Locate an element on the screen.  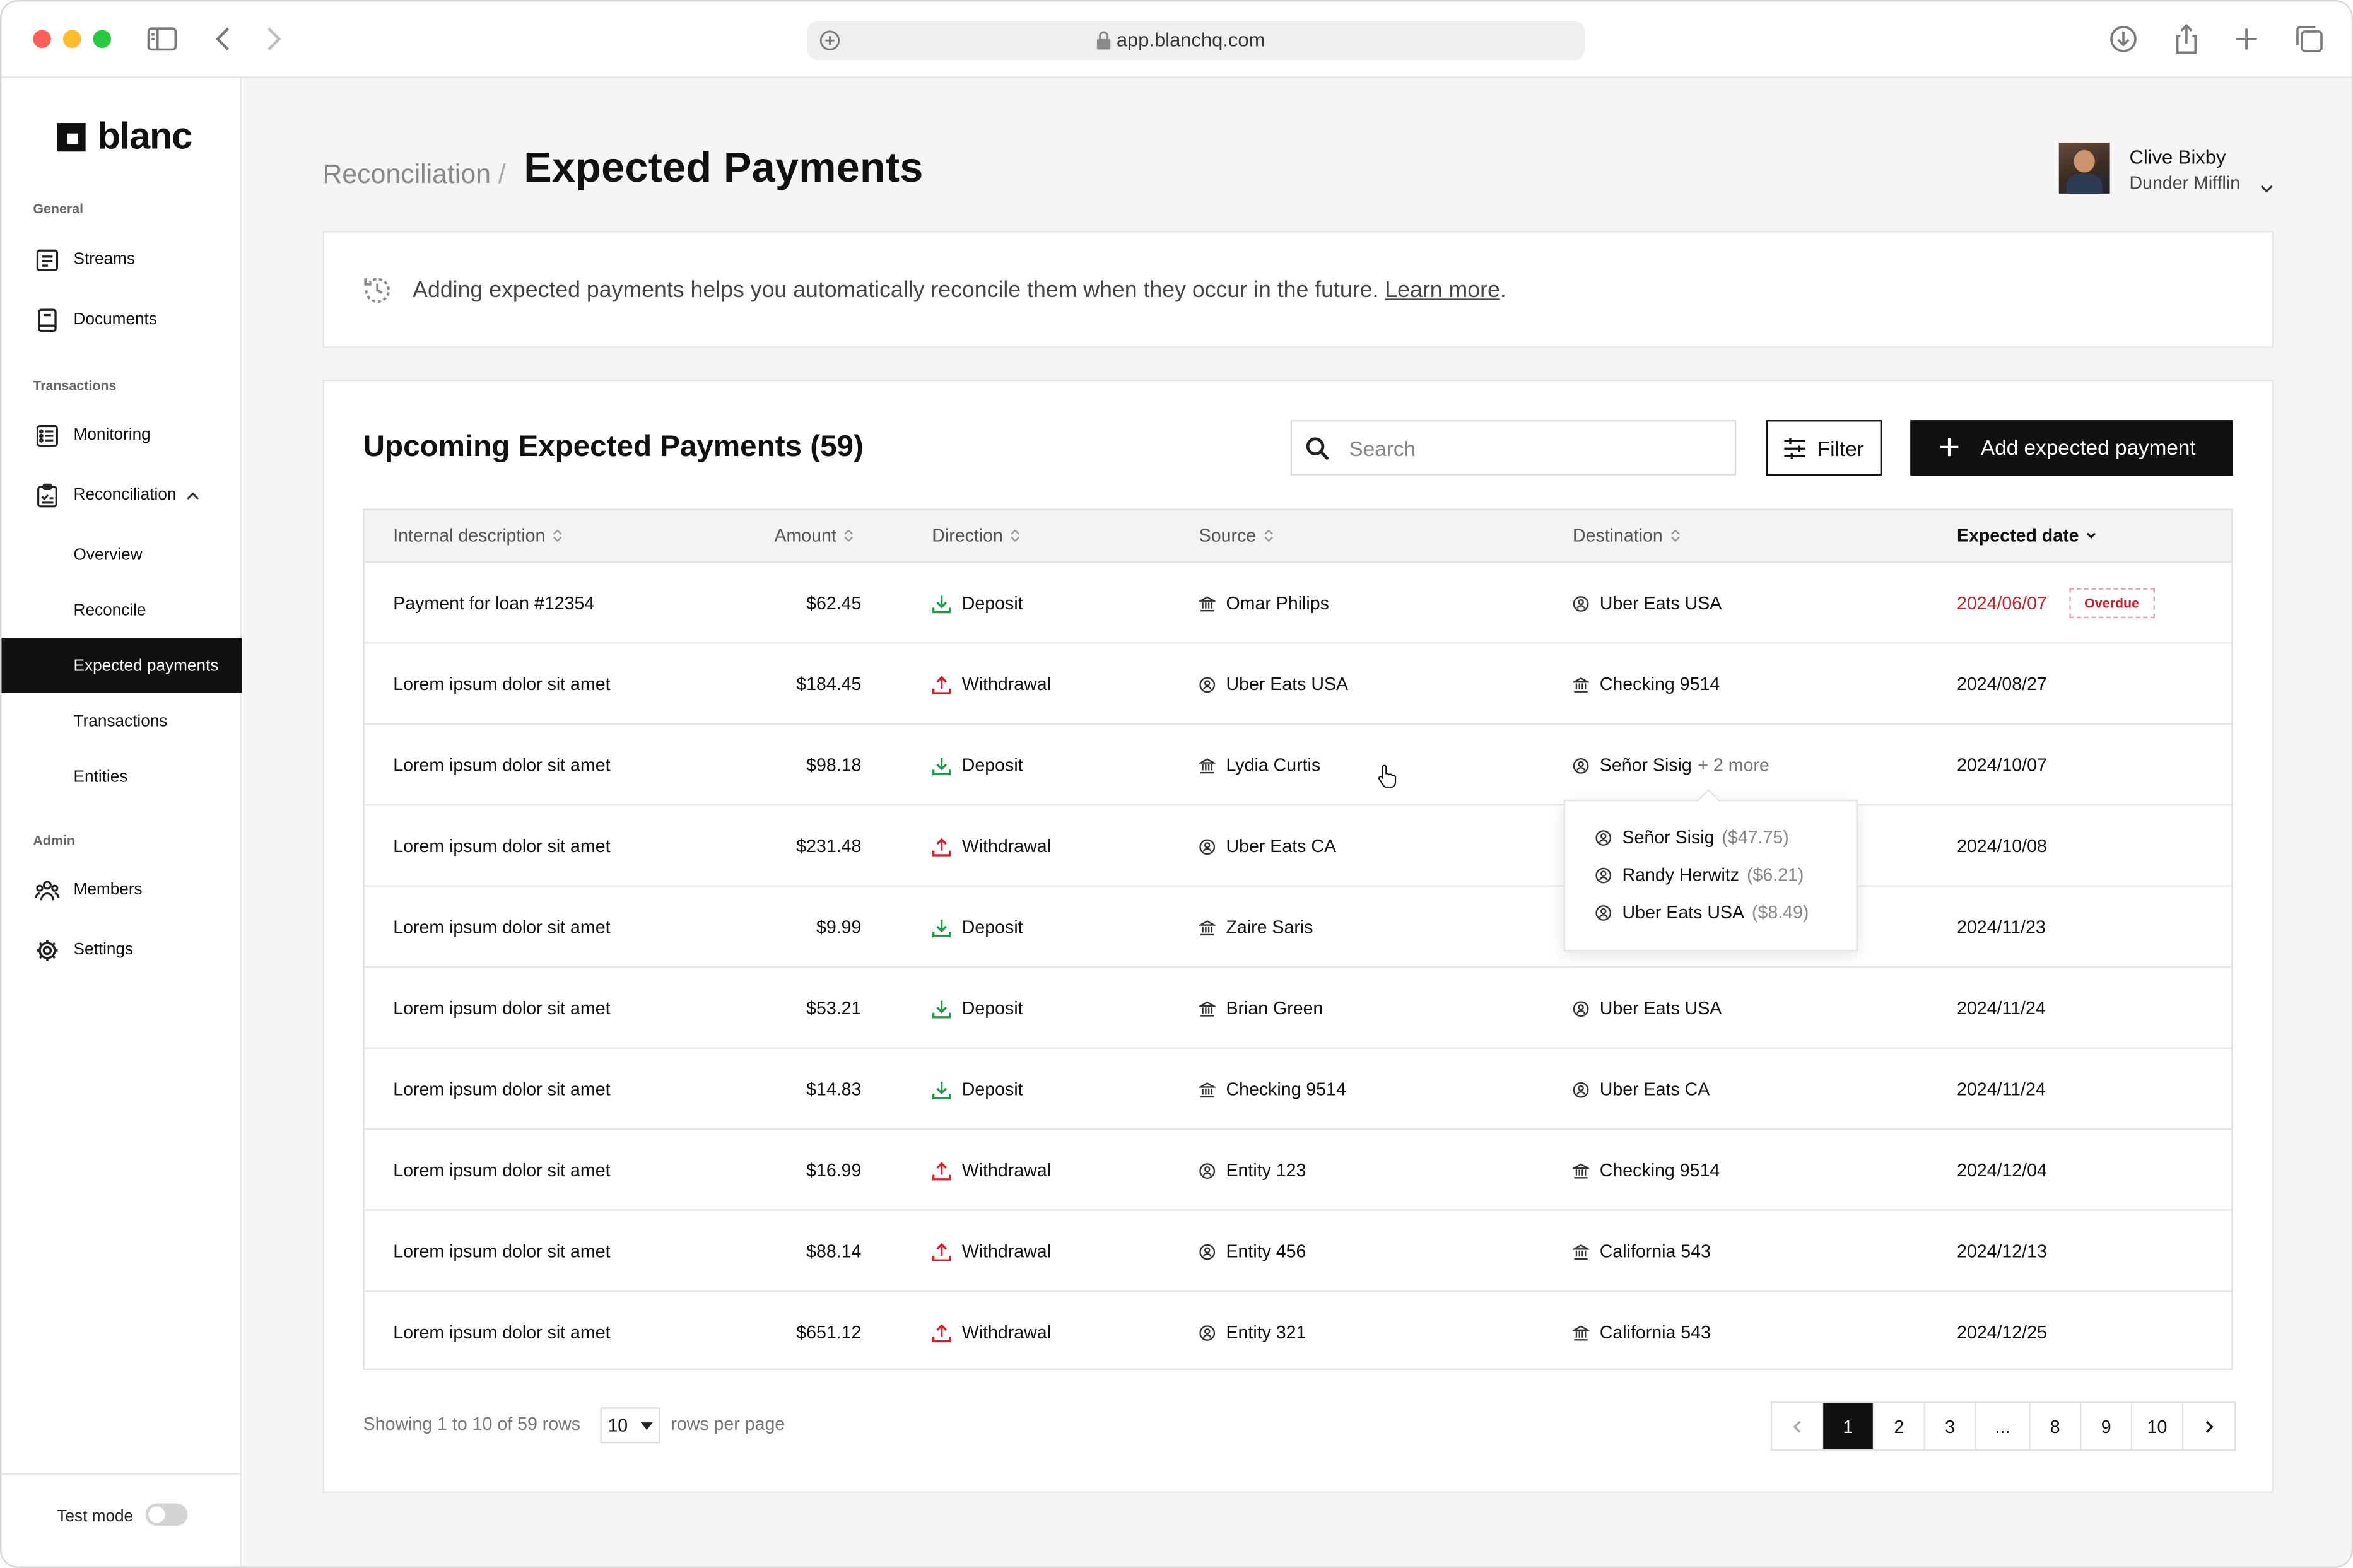
clock-history-icon is located at coordinates (377, 290).